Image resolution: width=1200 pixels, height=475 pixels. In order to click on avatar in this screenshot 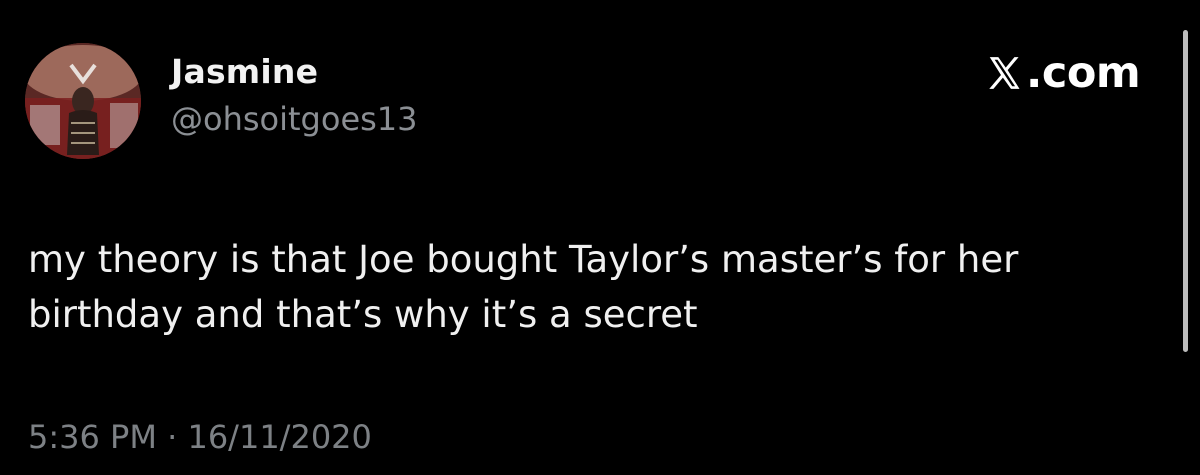, I will do `click(83, 101)`.